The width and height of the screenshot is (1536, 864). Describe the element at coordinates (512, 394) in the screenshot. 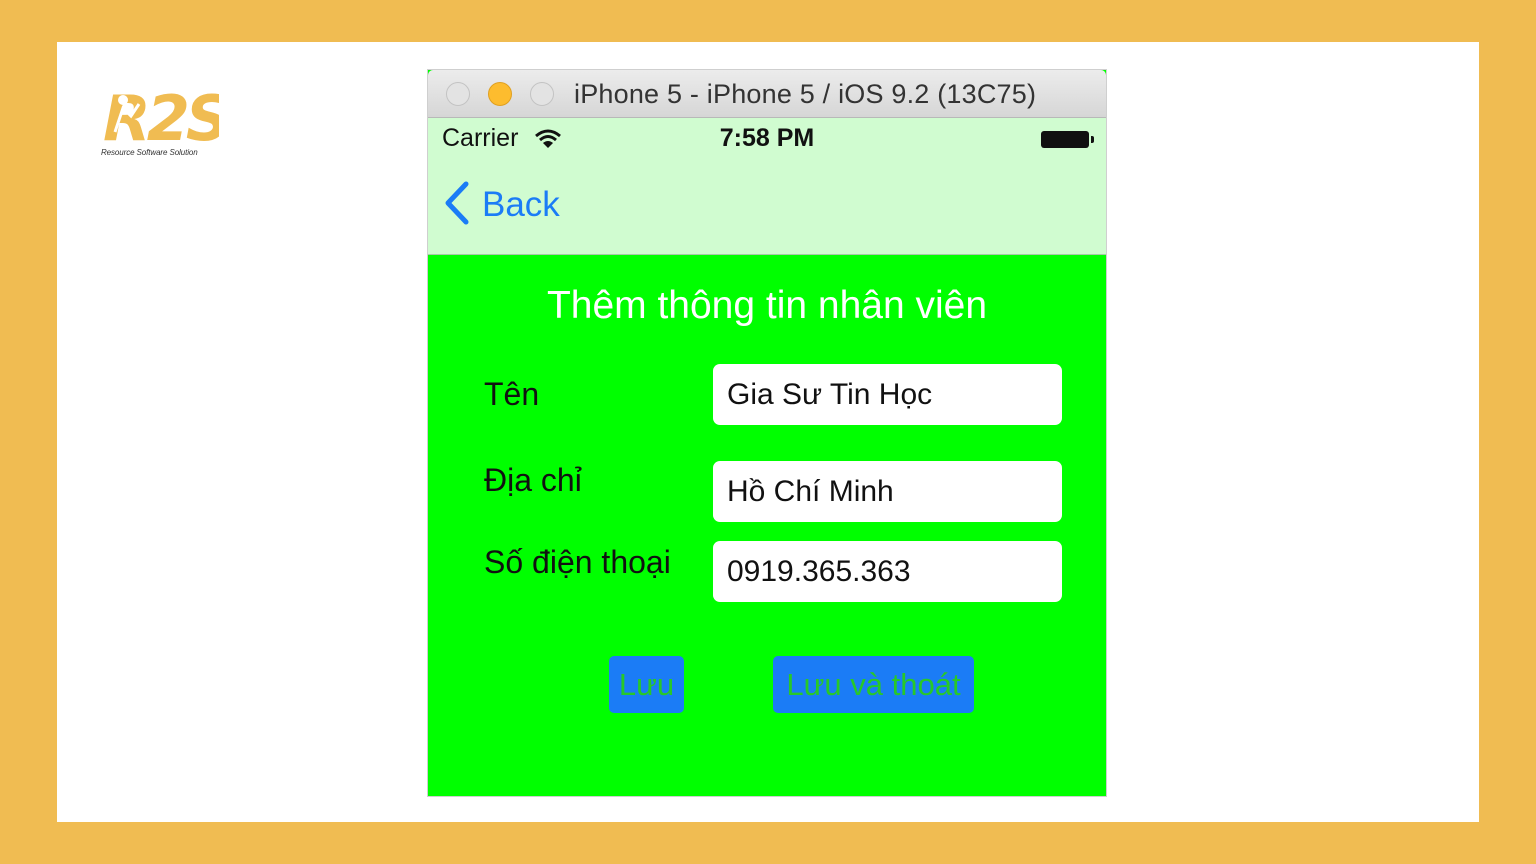

I see `name-label: Tên` at that location.